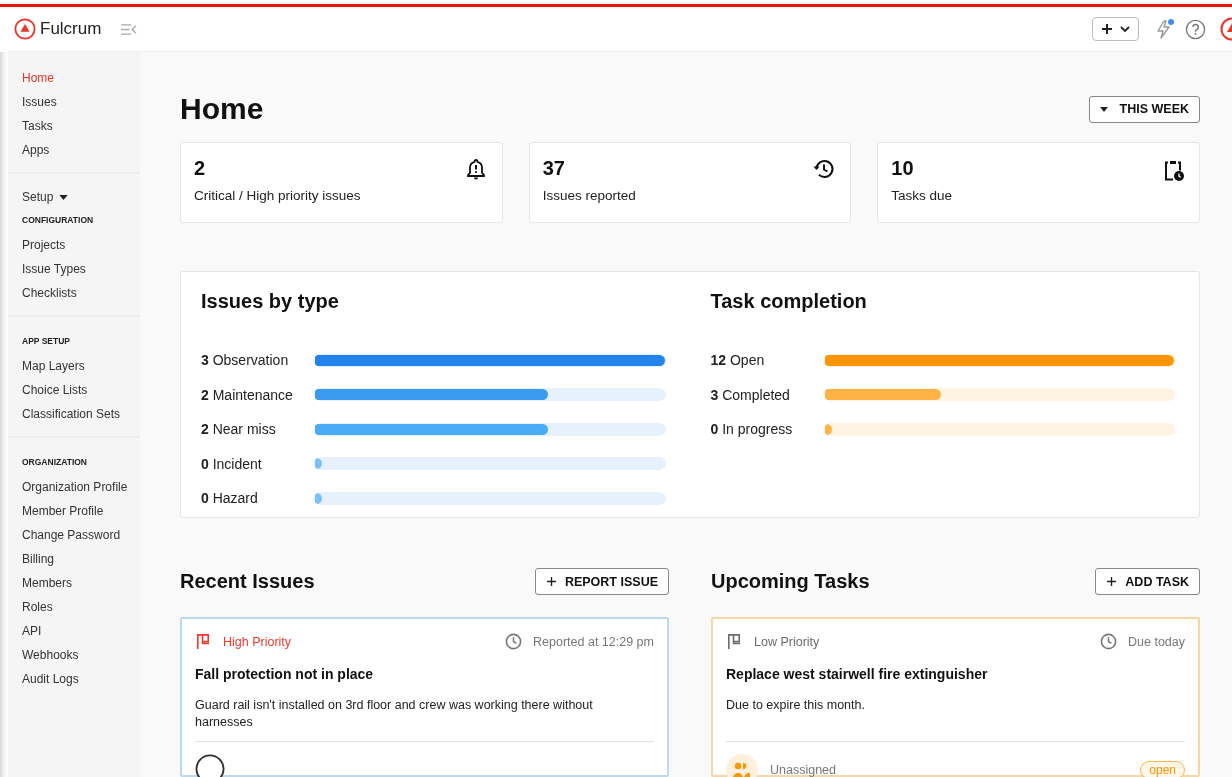 The height and width of the screenshot is (777, 1232). I want to click on priority-label: High Priority, so click(257, 641).